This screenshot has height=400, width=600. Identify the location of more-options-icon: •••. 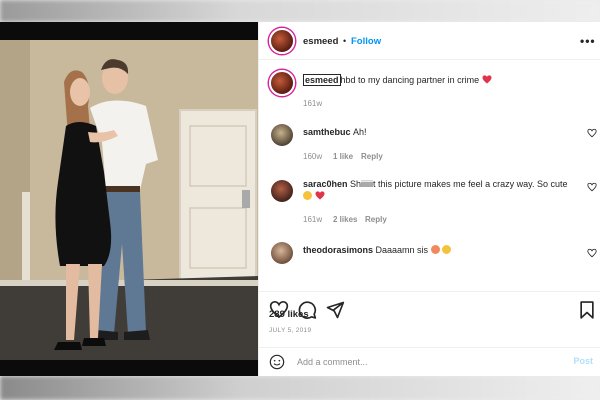
(588, 41).